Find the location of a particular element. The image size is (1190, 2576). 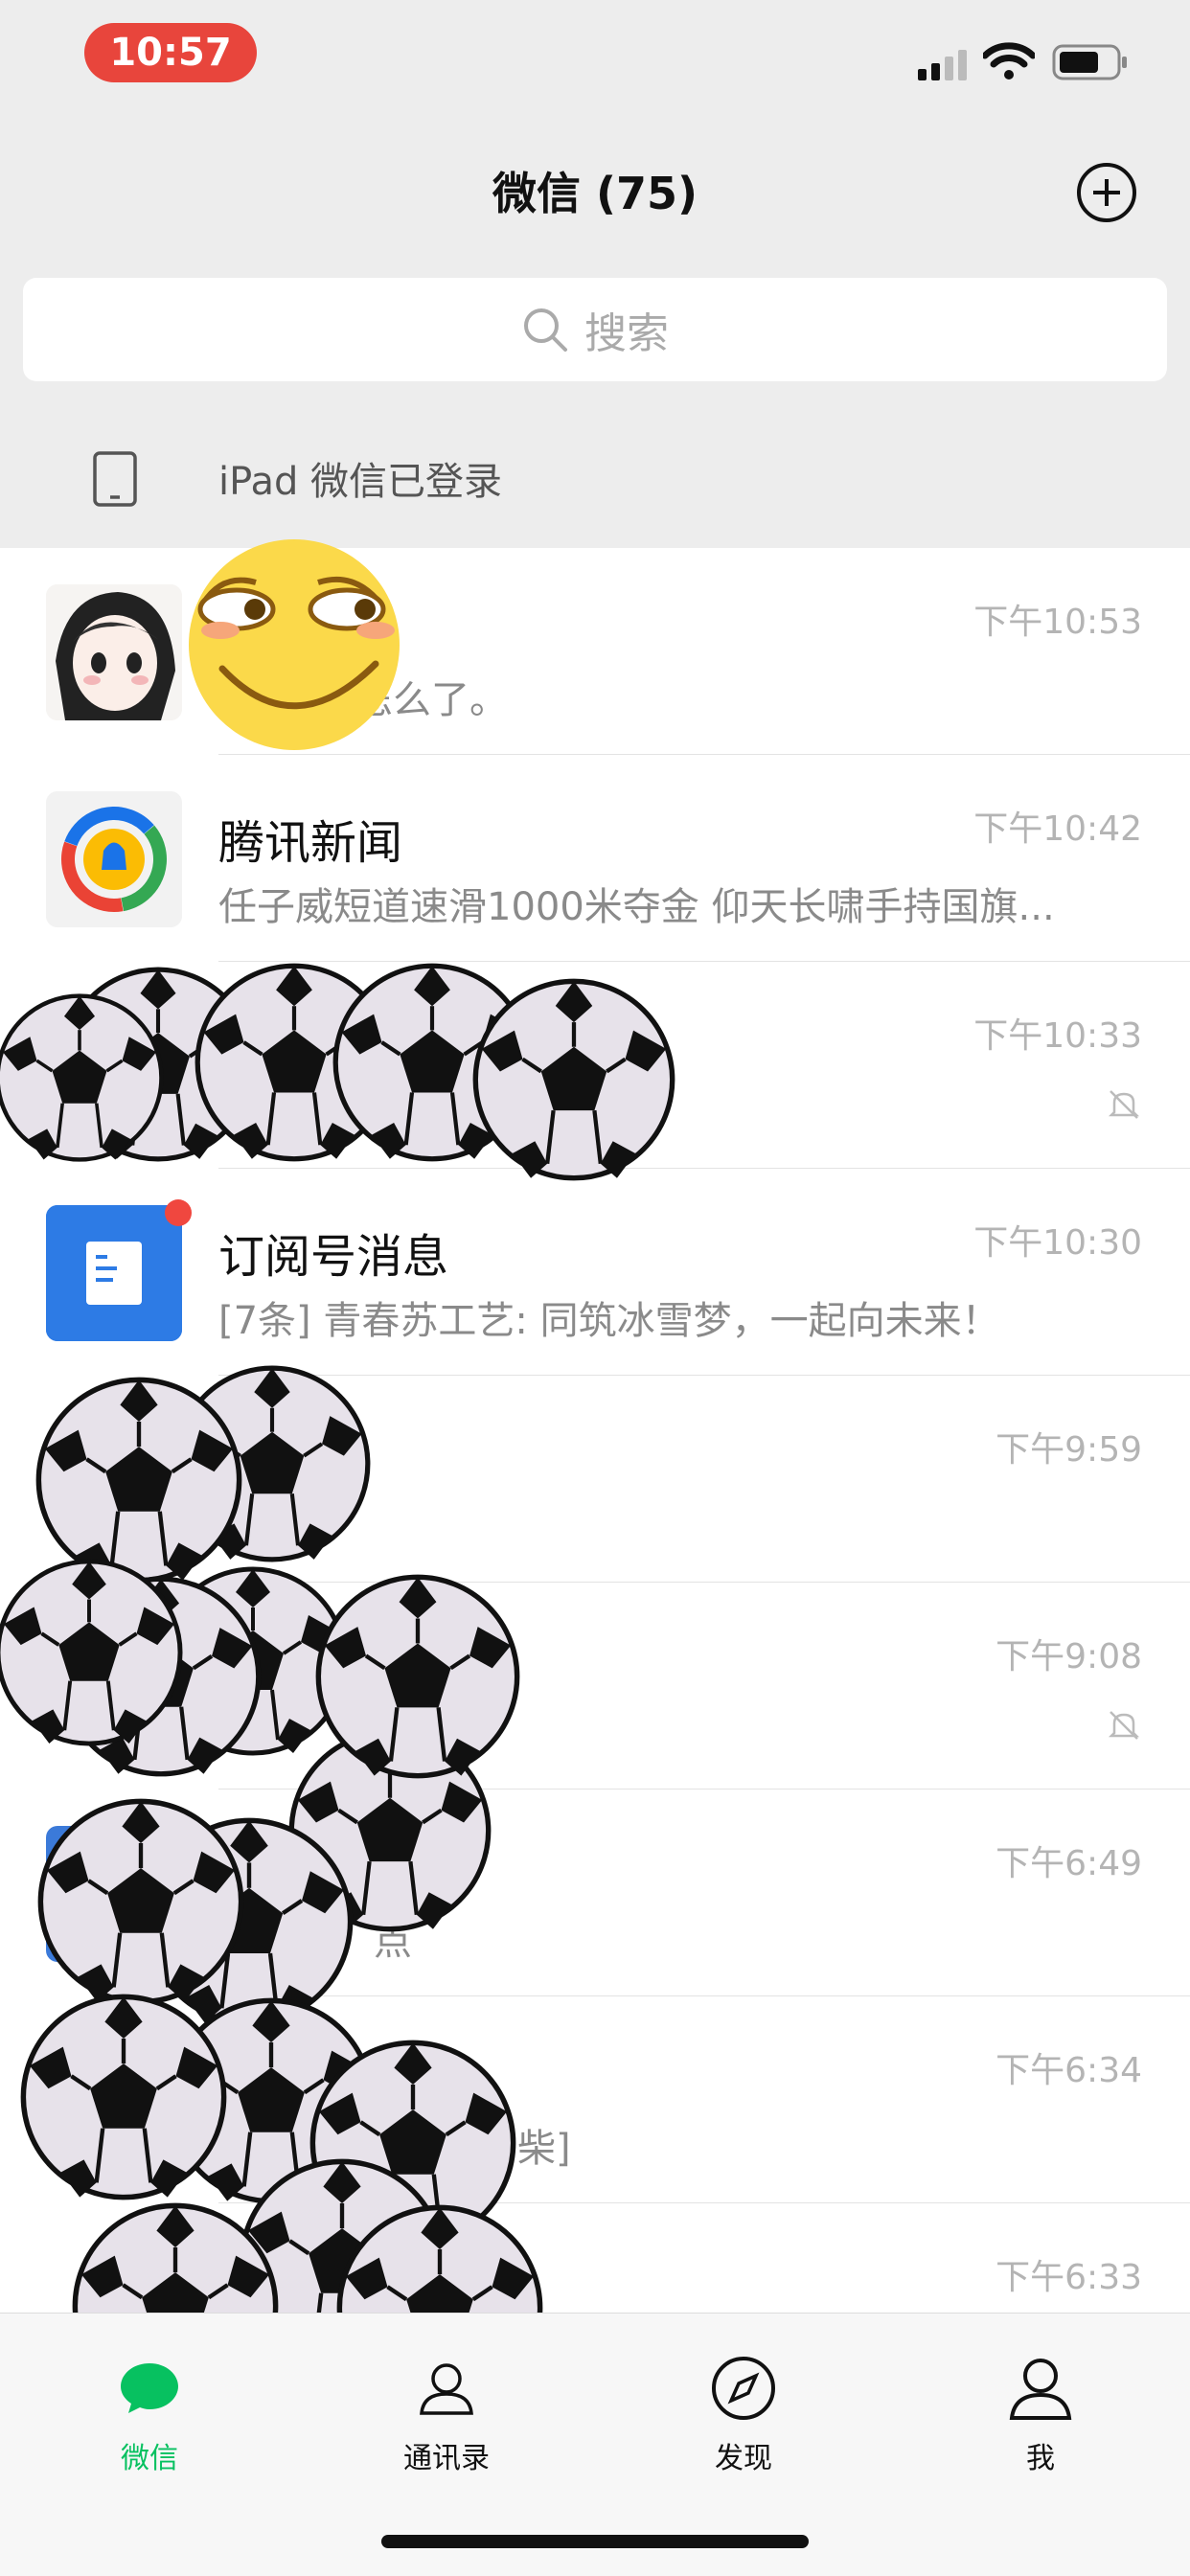

tab-label: 微信 is located at coordinates (150, 2458).